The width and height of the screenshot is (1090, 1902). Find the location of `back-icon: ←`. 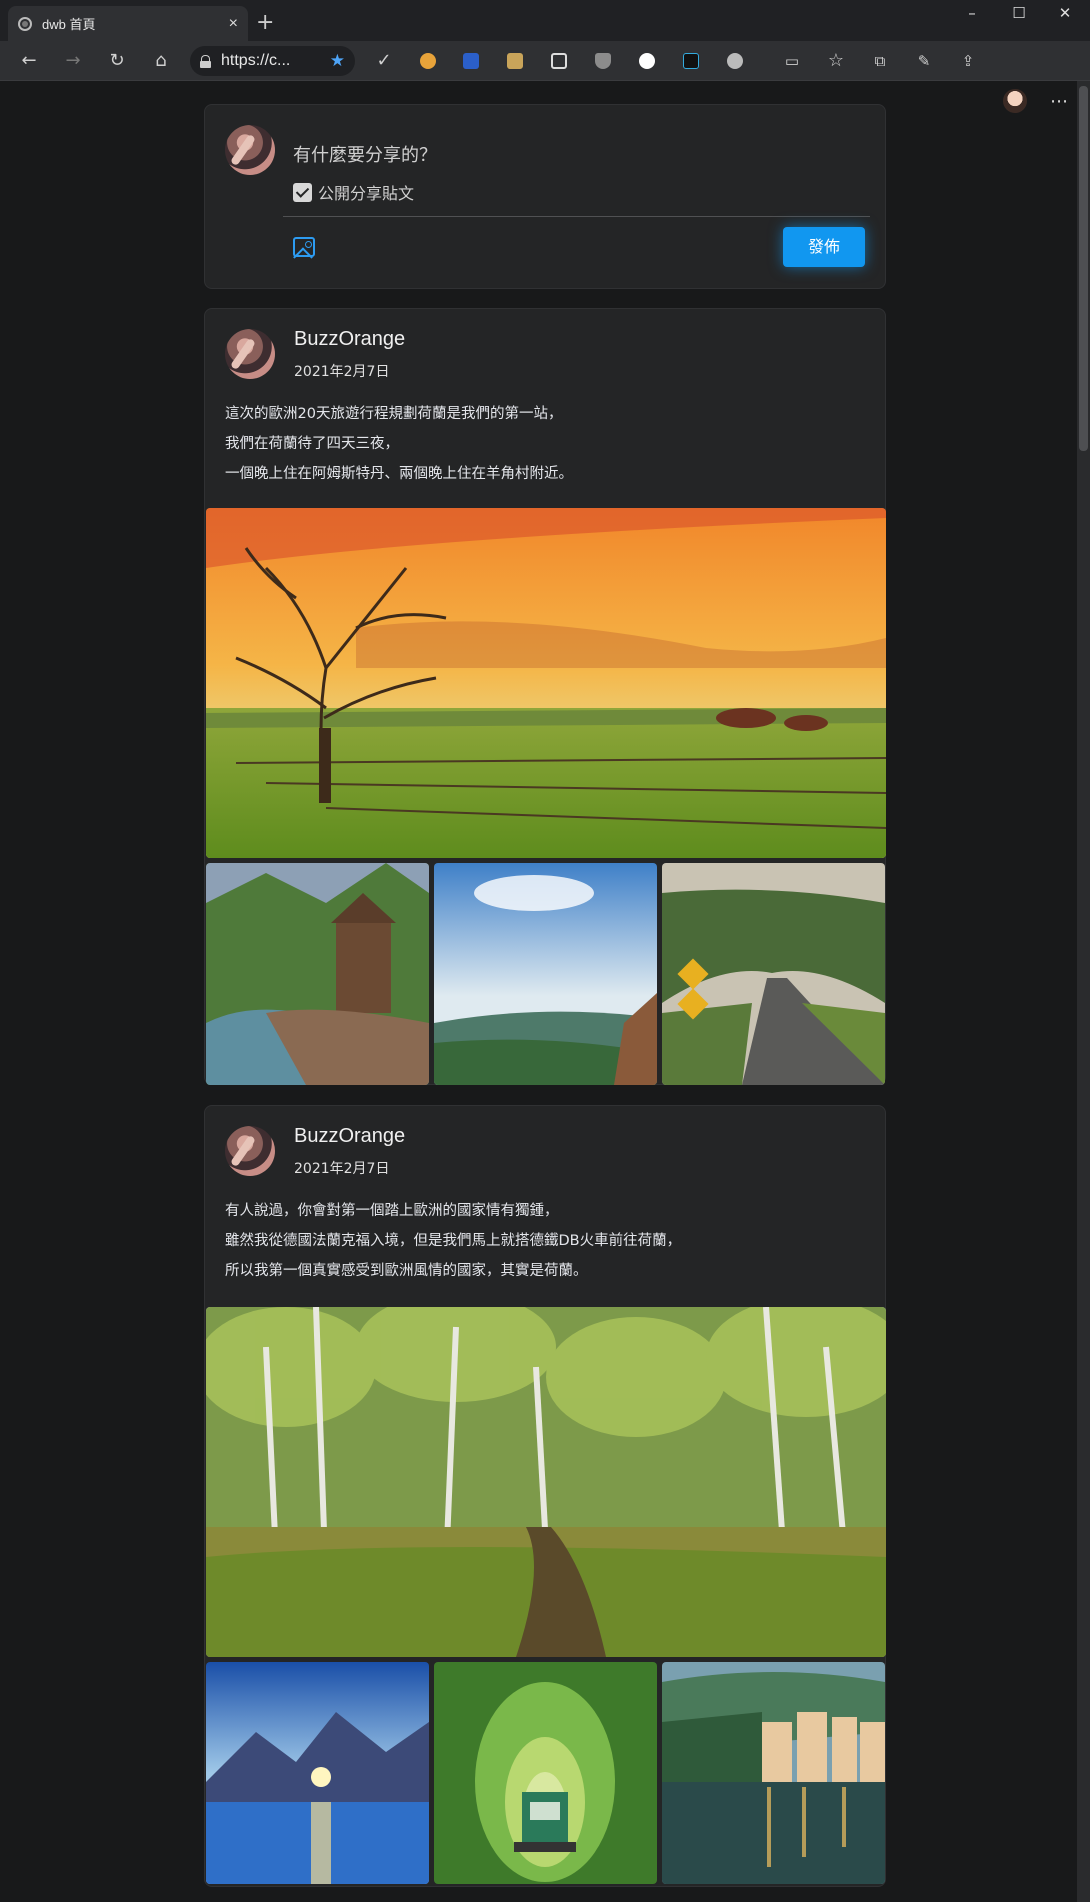

back-icon: ← is located at coordinates (29, 61).